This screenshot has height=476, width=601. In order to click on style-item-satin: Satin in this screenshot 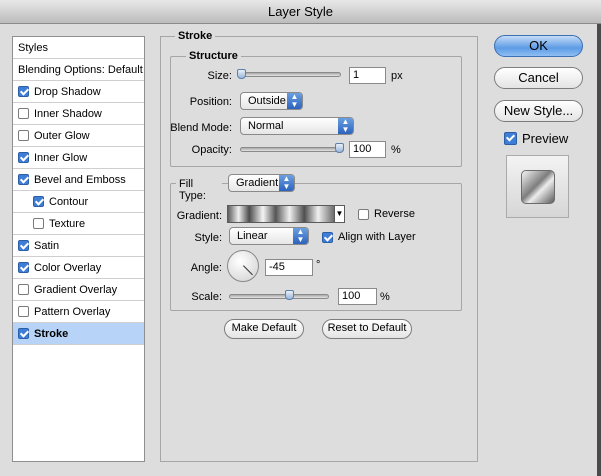, I will do `click(78, 246)`.